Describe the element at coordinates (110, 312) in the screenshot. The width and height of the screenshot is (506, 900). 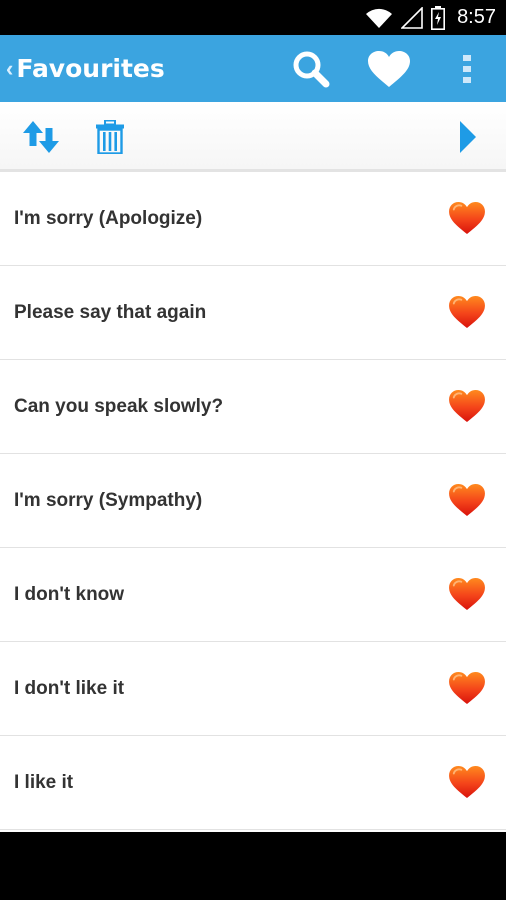
I see `phrase-label: Please say that again` at that location.